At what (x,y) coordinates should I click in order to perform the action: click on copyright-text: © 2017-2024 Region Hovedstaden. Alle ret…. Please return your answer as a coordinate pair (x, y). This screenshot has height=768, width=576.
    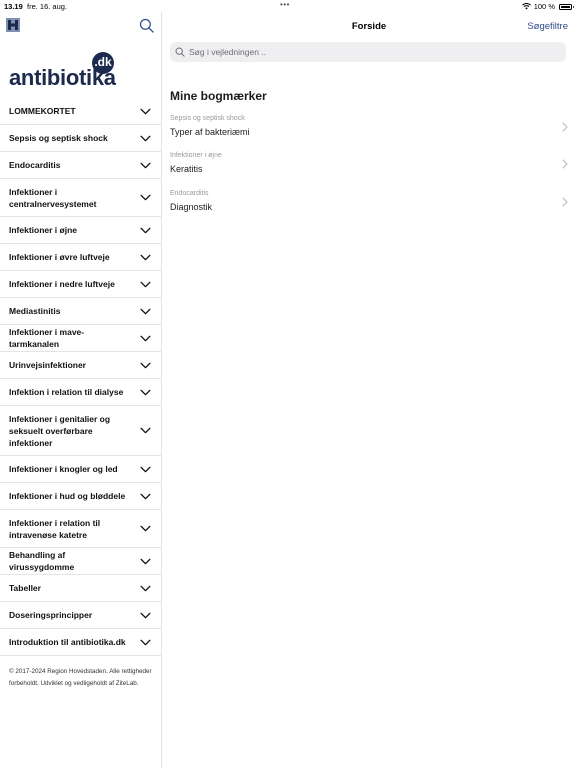
    Looking at the image, I should click on (80, 677).